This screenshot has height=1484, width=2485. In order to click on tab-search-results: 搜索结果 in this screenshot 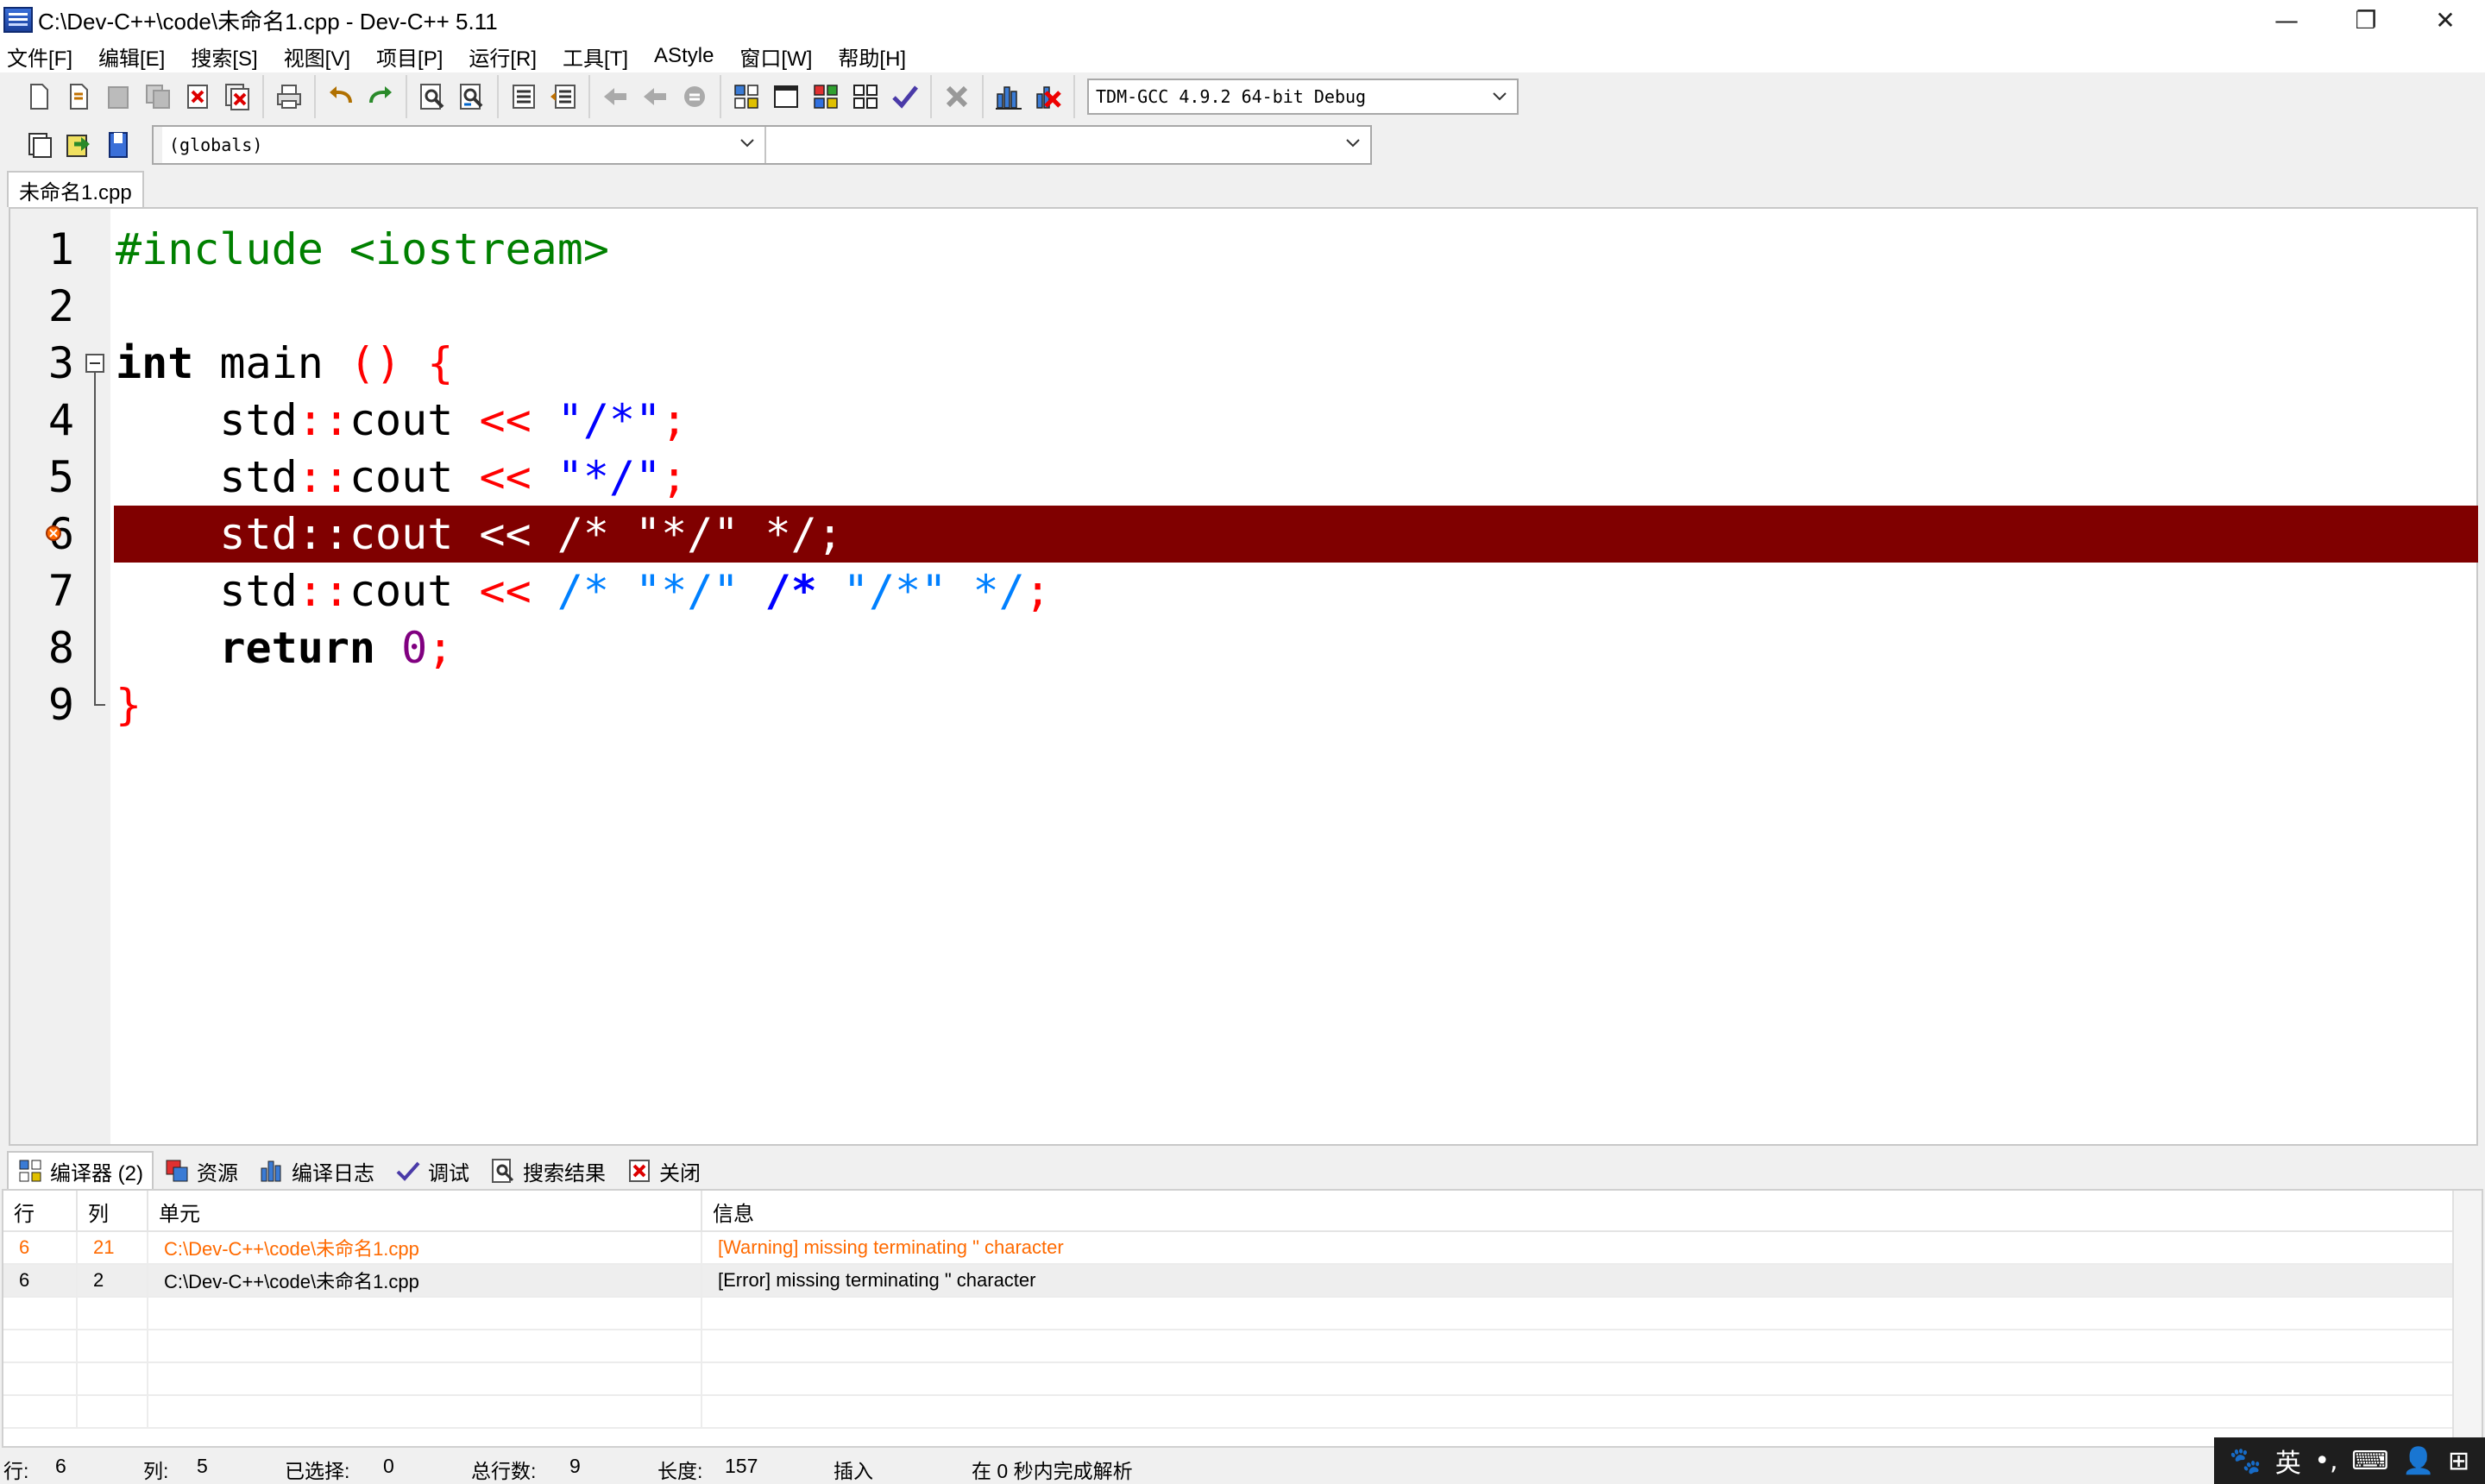, I will do `click(548, 1170)`.